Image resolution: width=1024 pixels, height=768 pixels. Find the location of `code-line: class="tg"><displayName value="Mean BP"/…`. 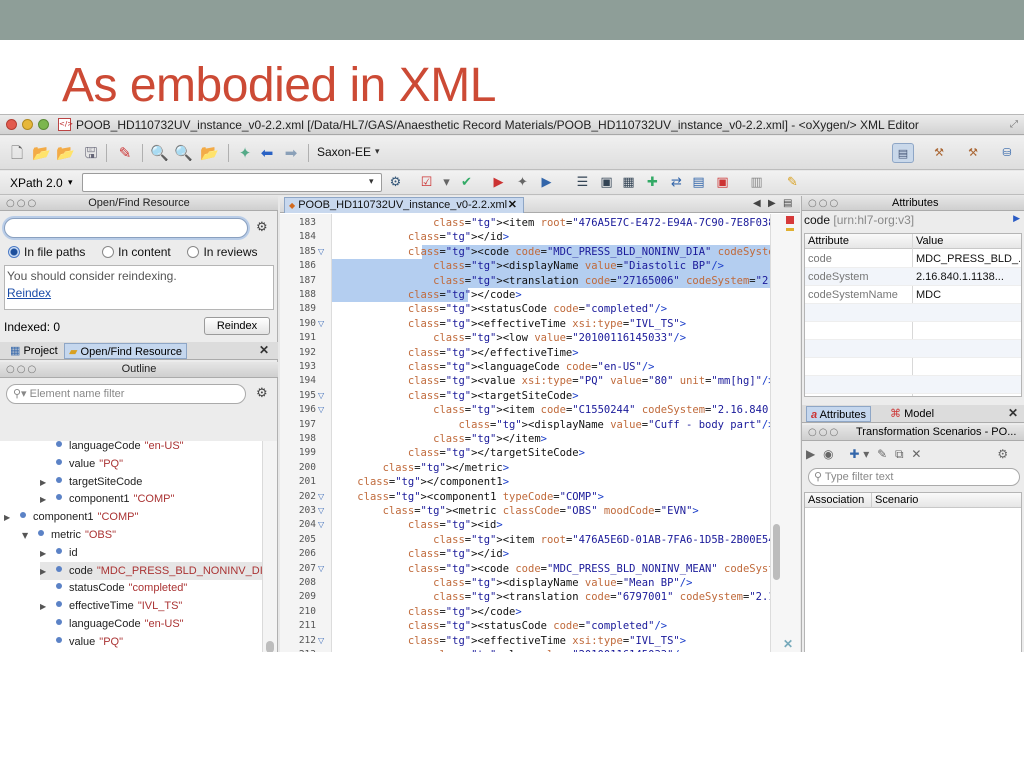

code-line: class="tg"><displayName value="Mean BP"/… is located at coordinates (512, 583).